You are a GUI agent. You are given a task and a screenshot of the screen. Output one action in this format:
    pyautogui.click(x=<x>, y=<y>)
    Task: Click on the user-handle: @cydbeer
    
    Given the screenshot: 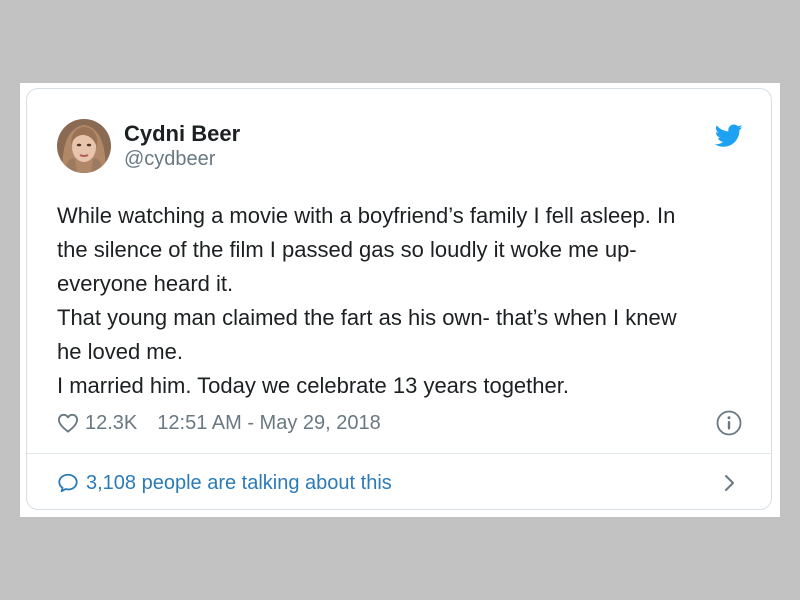 What is the action you would take?
    pyautogui.click(x=169, y=159)
    